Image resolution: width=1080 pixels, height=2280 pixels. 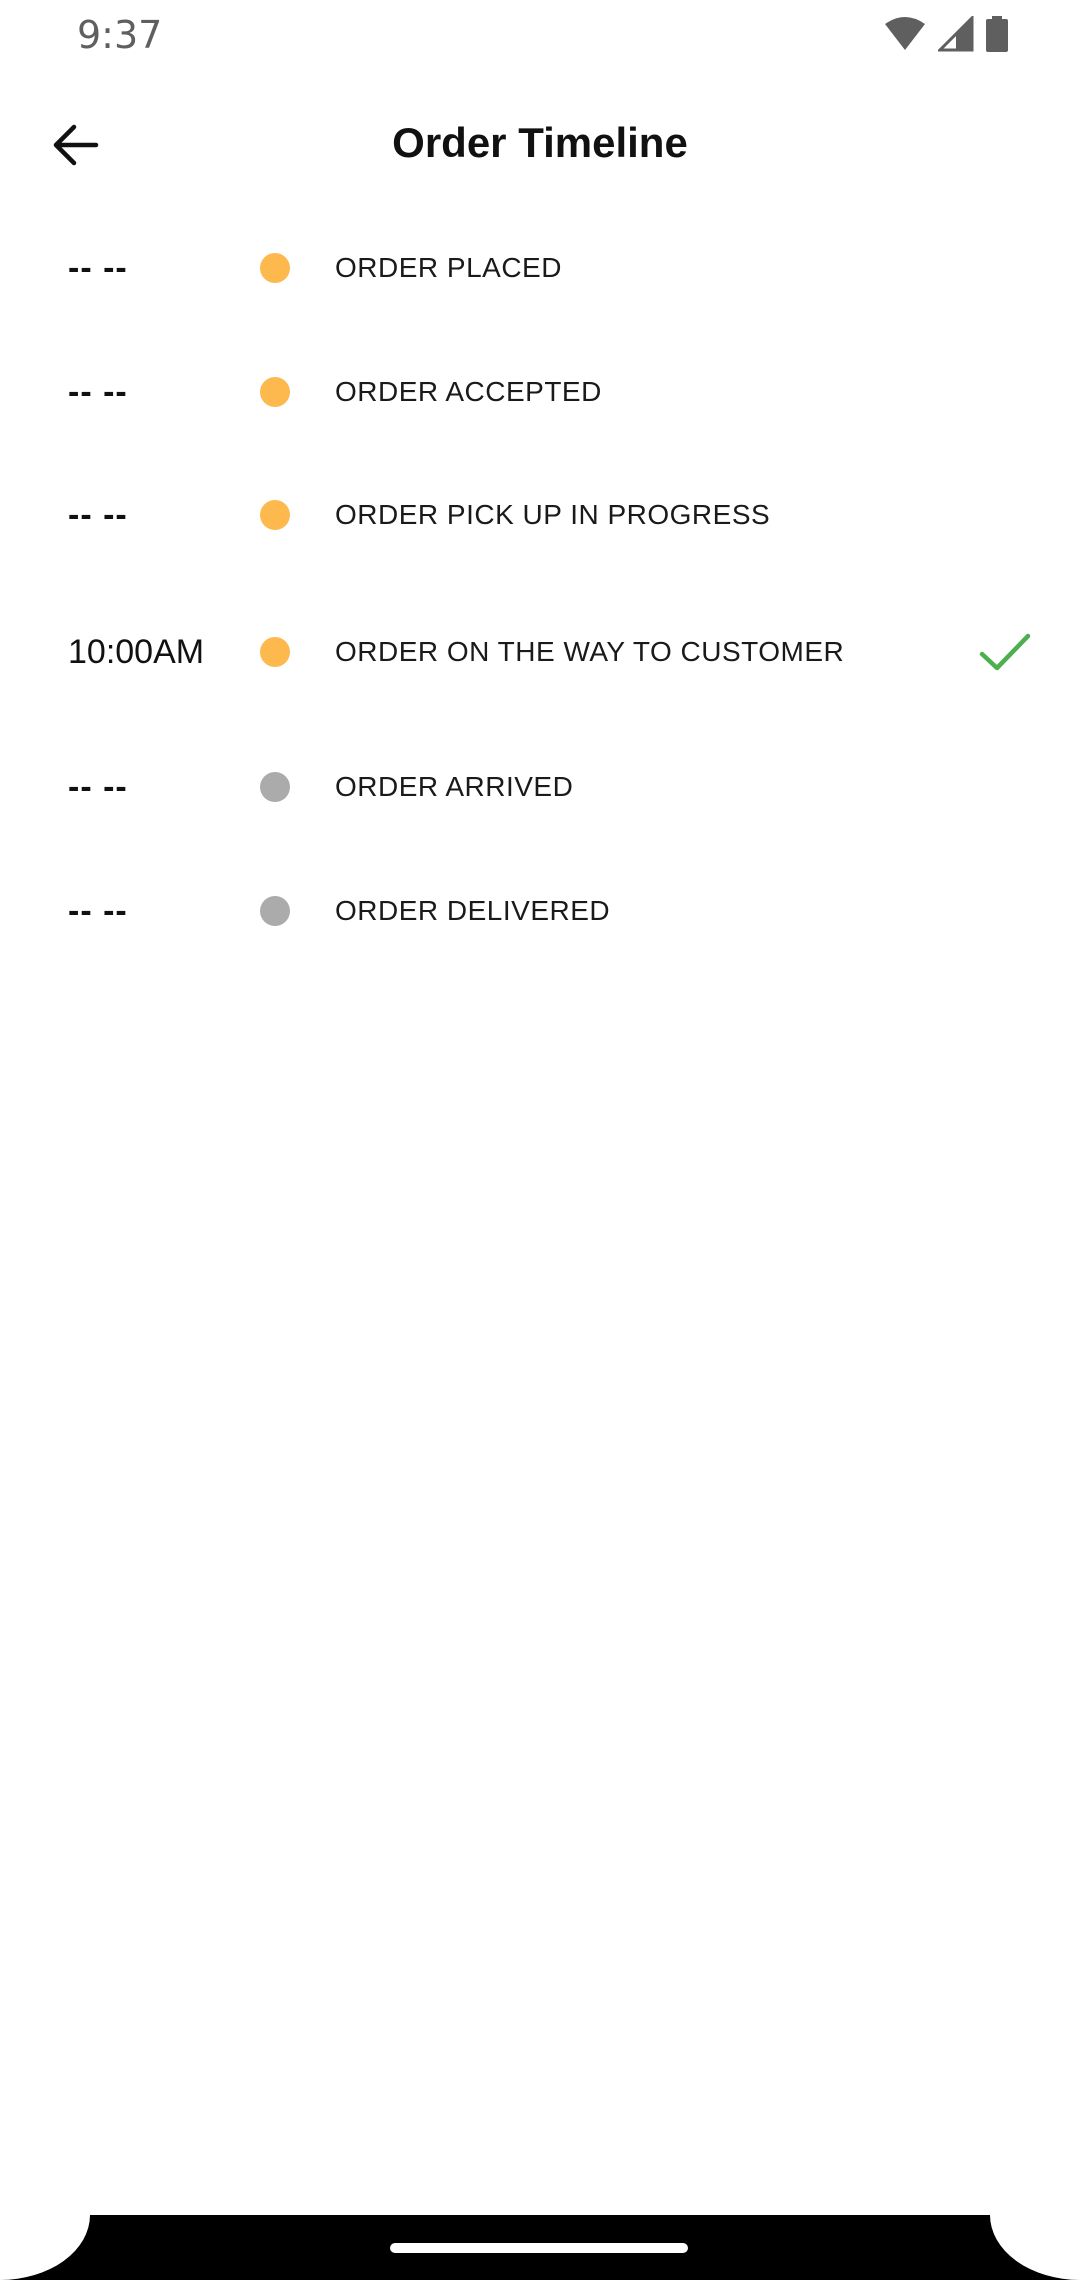 What do you see at coordinates (553, 514) in the screenshot?
I see `timeline-label: ORDER PICK UP IN PROGRESS` at bounding box center [553, 514].